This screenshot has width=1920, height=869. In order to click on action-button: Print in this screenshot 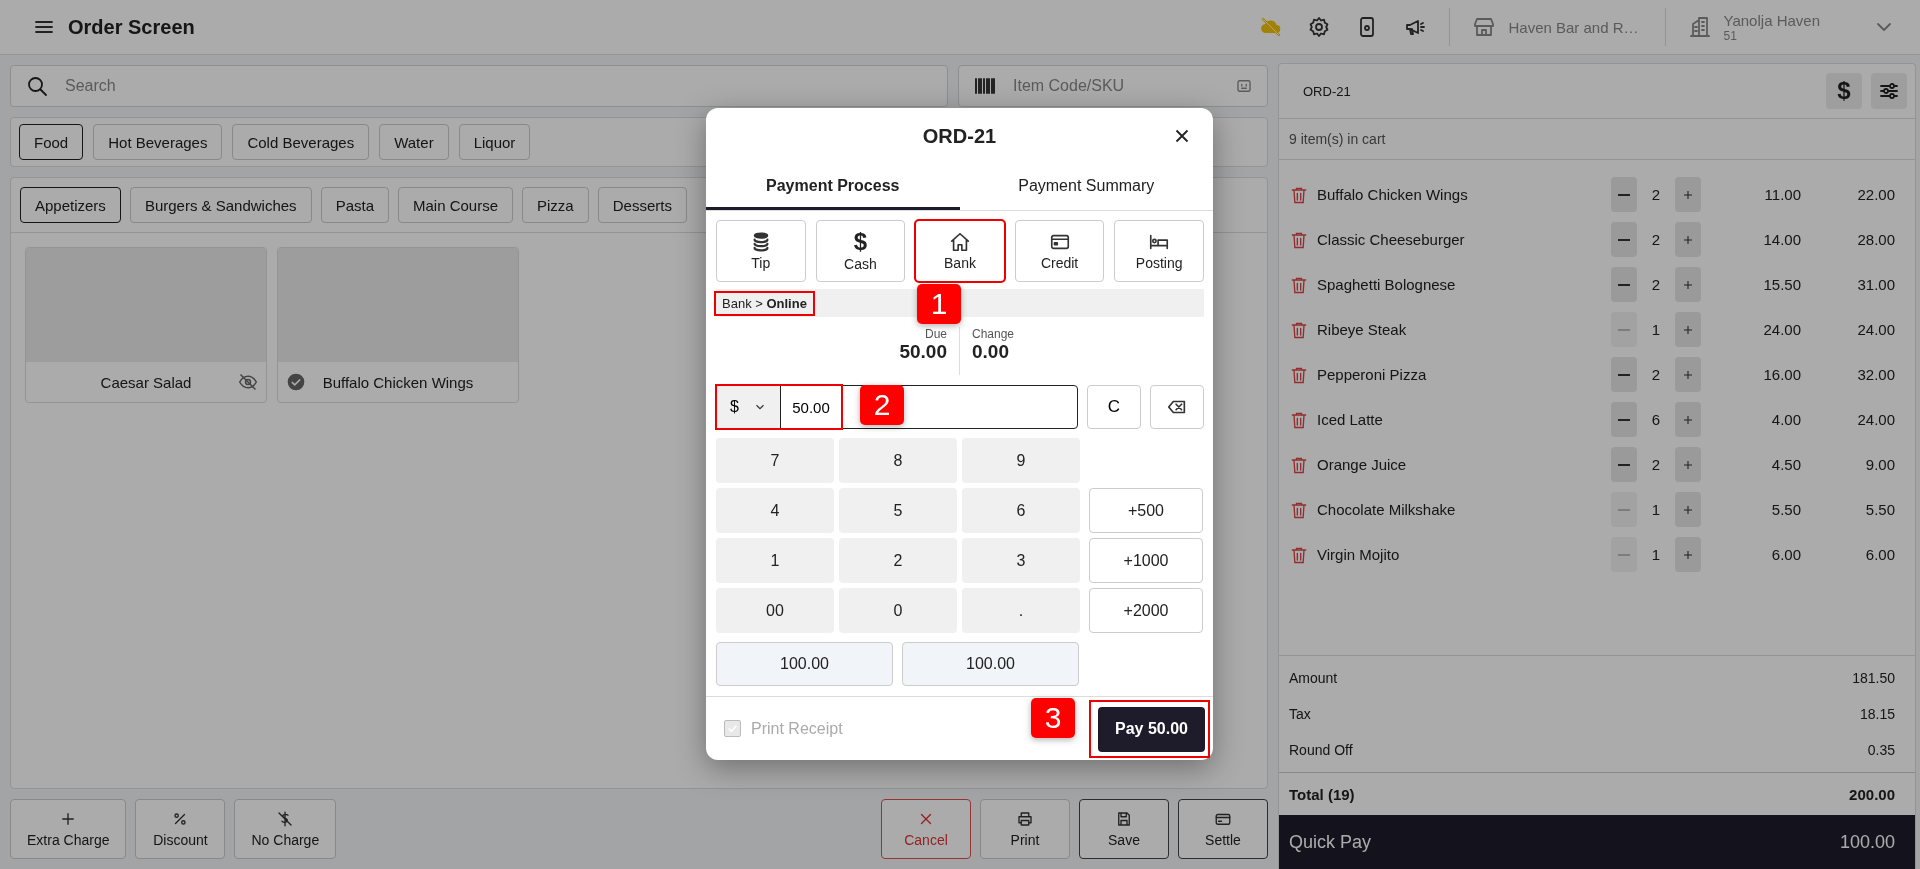, I will do `click(1025, 829)`.